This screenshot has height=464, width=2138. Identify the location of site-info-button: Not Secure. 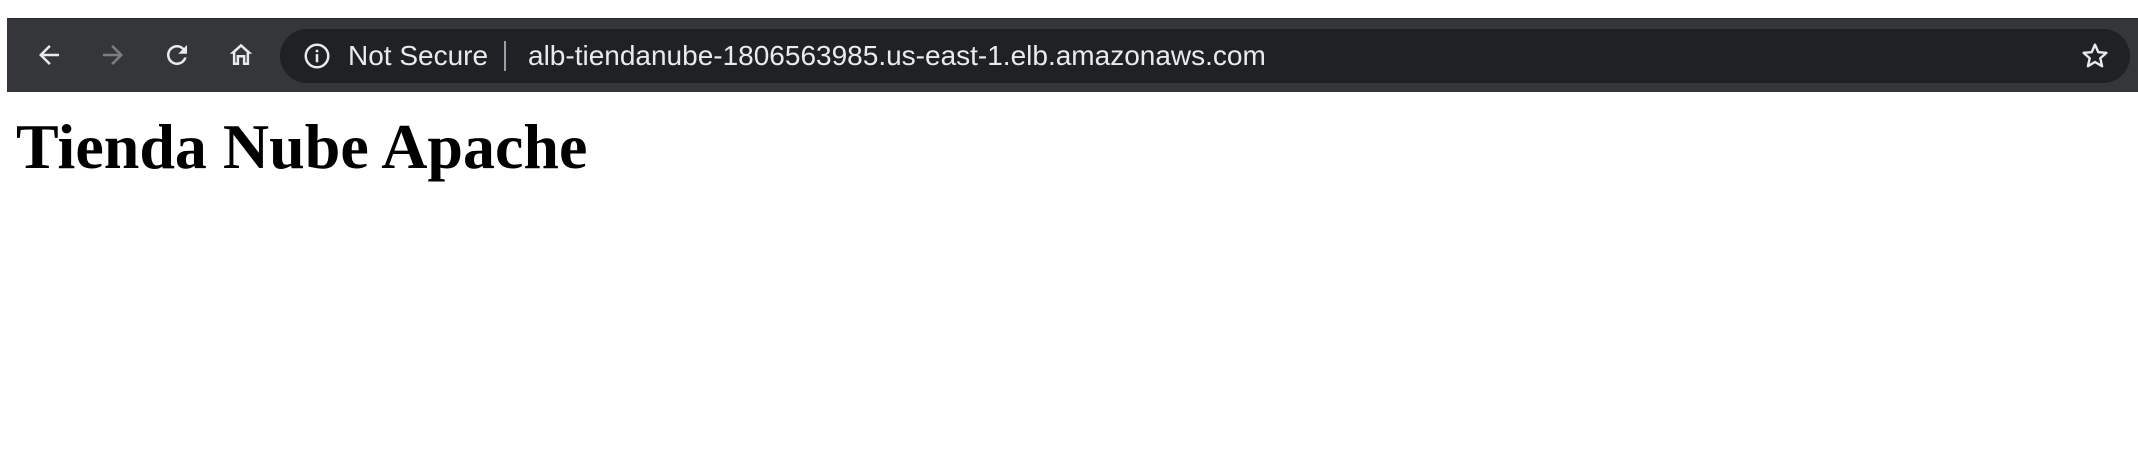
(395, 56).